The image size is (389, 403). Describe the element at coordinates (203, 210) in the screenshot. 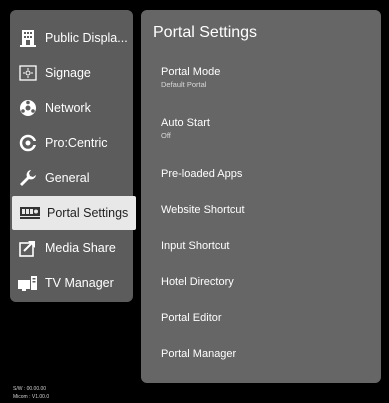

I see `setting-label: Website Shortcut` at that location.